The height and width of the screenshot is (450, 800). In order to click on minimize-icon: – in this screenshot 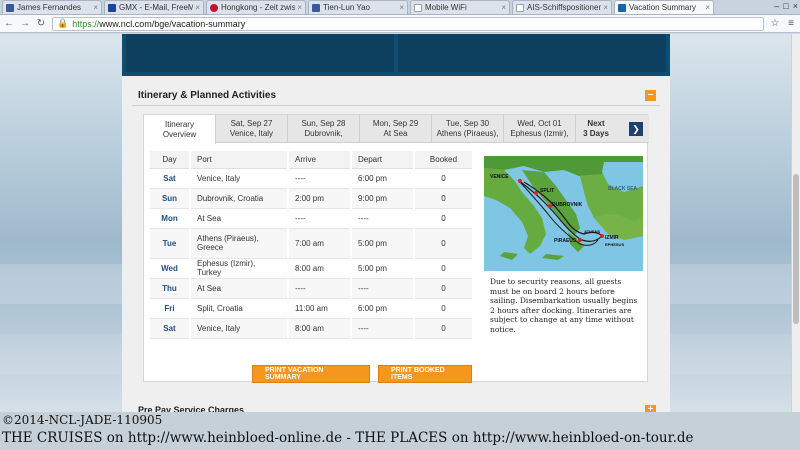, I will do `click(776, 6)`.